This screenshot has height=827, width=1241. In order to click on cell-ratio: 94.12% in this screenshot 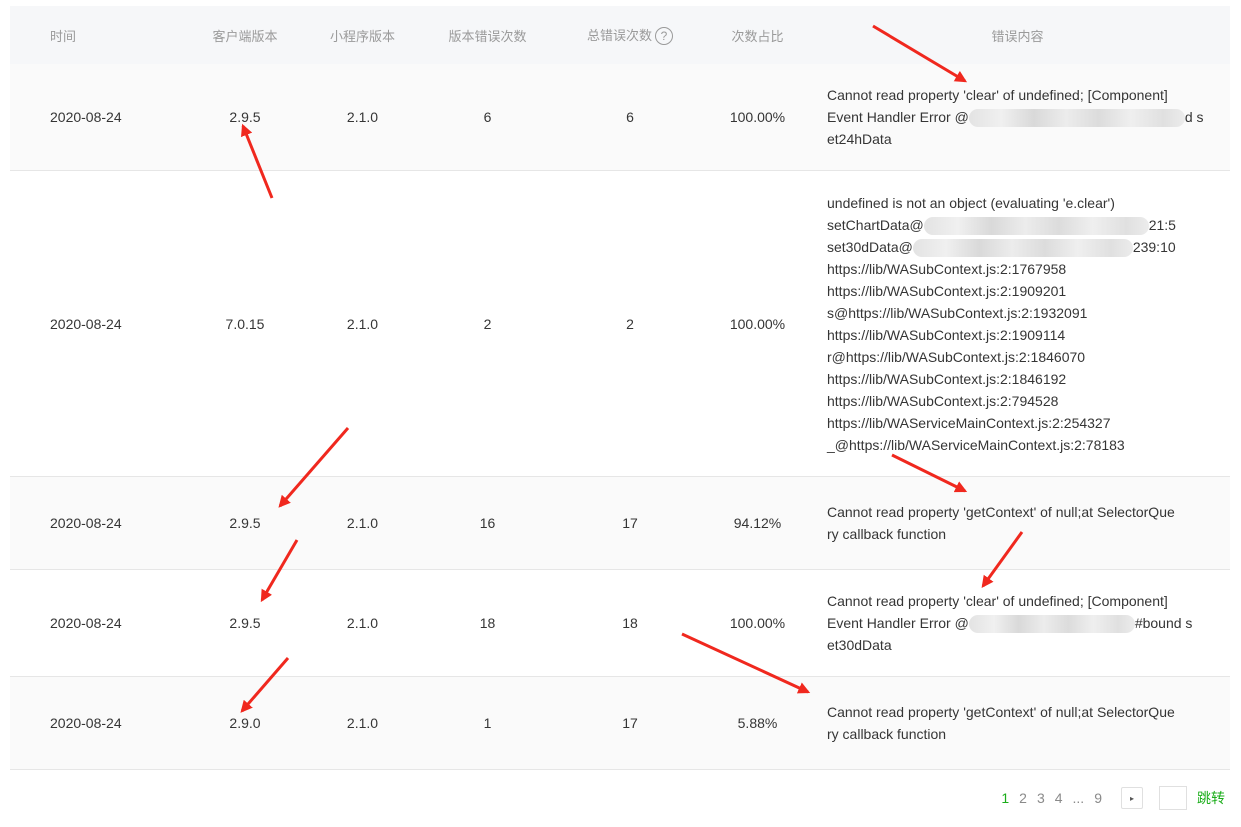, I will do `click(757, 523)`.